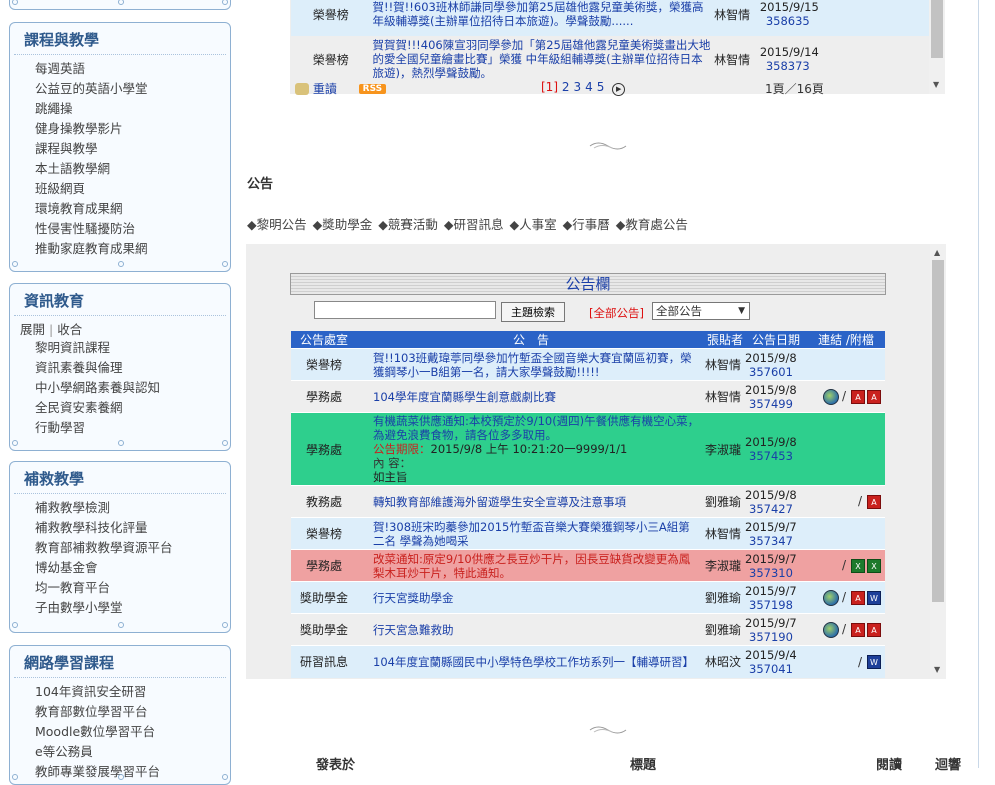  Describe the element at coordinates (132, 408) in the screenshot. I see `sidebar-link: 全民資安素養網` at that location.